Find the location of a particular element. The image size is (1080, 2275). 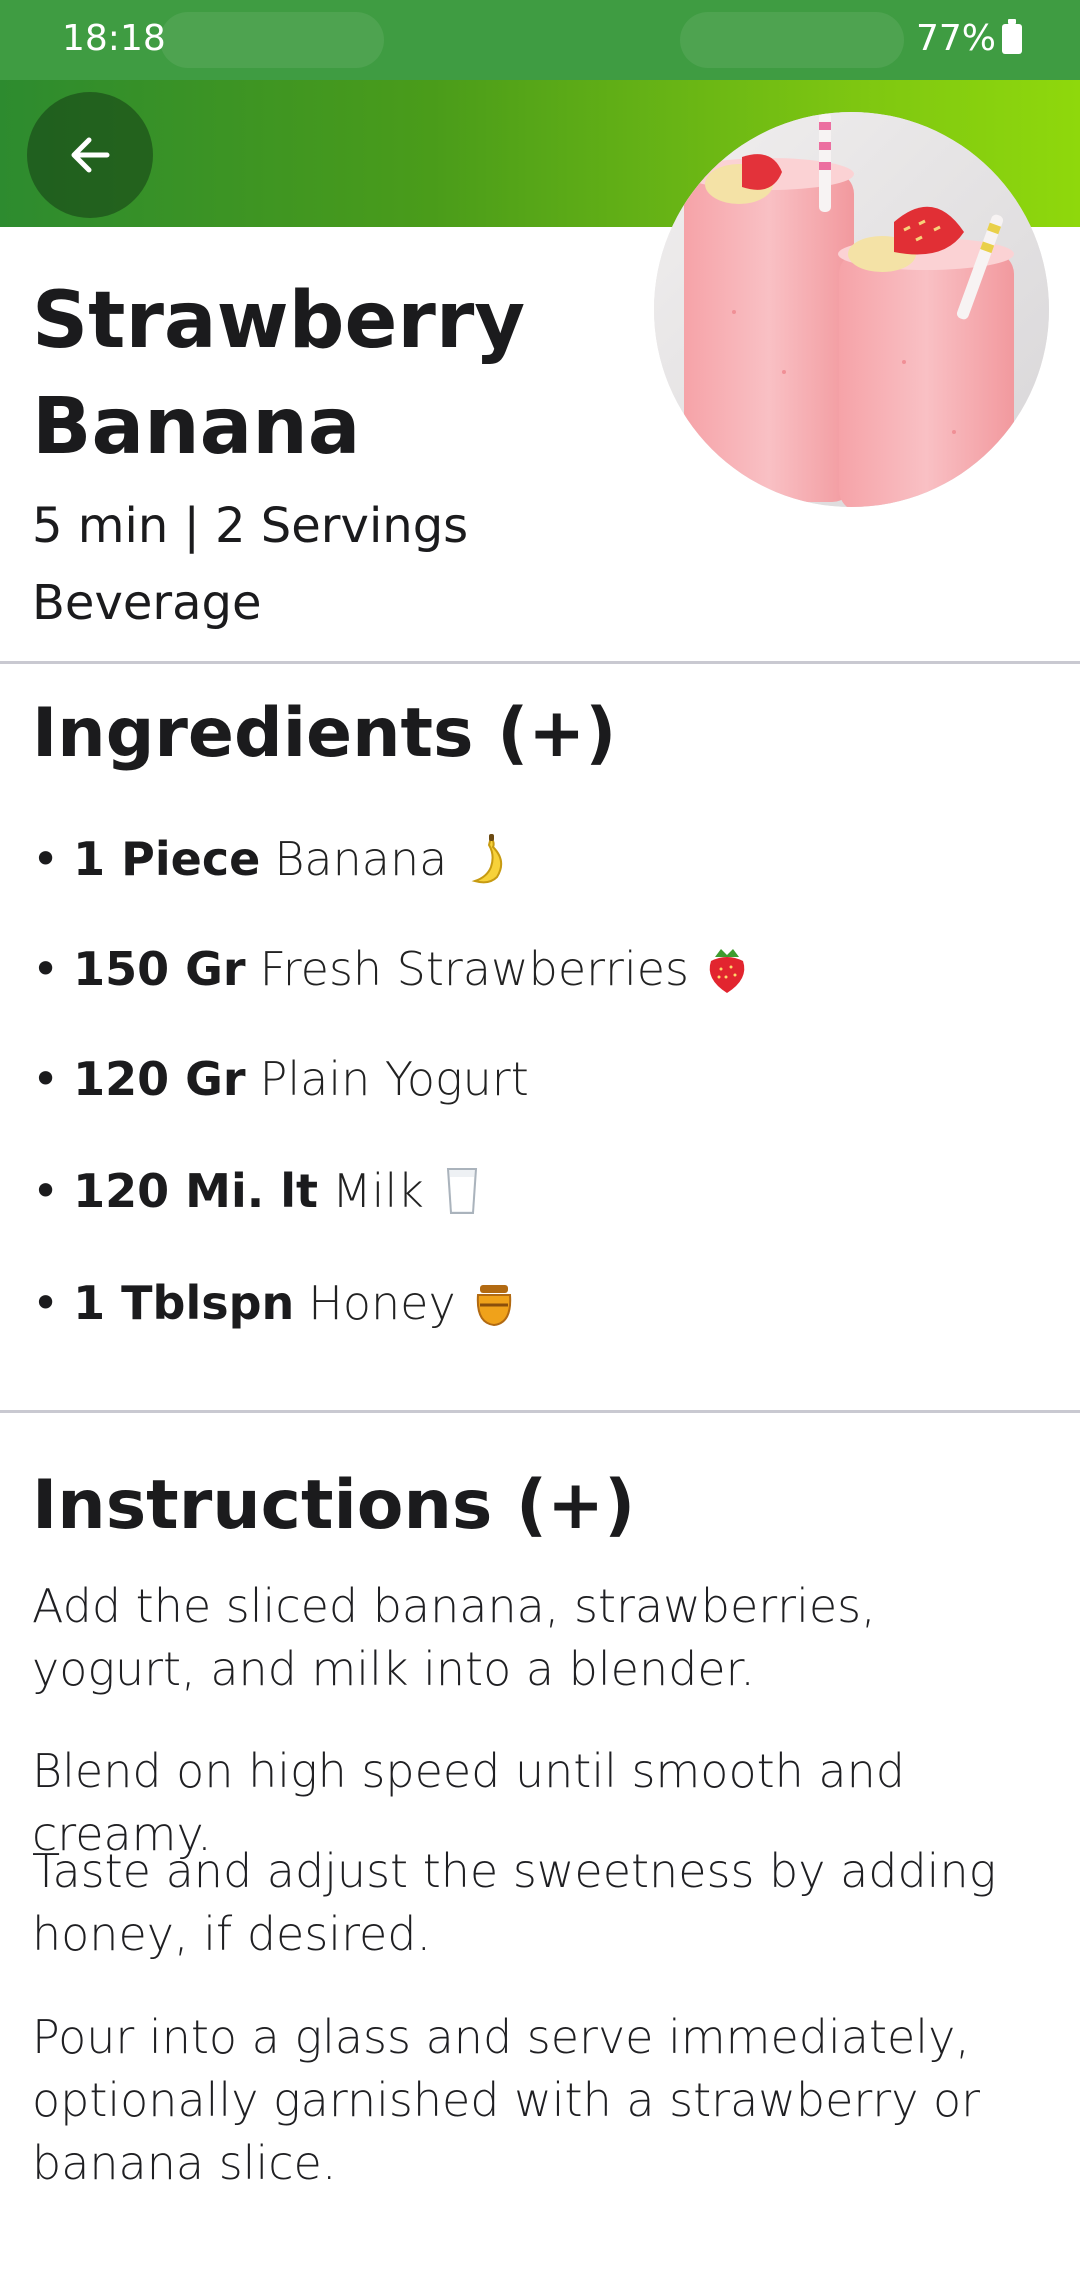

ingredient-name: Milk is located at coordinates (377, 1191).